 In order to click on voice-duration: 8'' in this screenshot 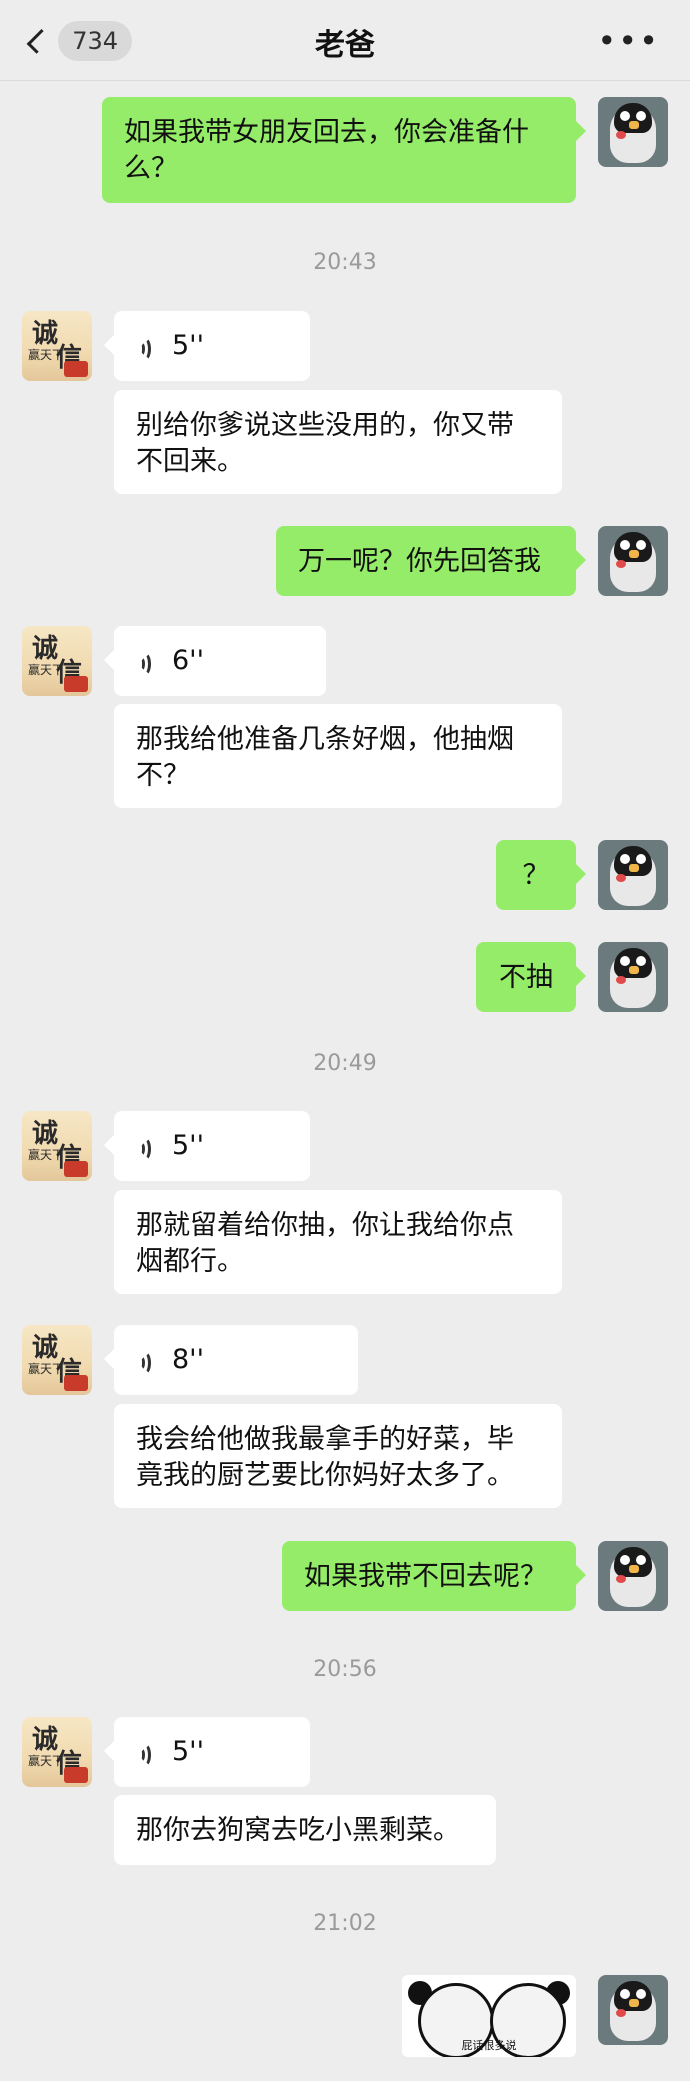, I will do `click(188, 1359)`.